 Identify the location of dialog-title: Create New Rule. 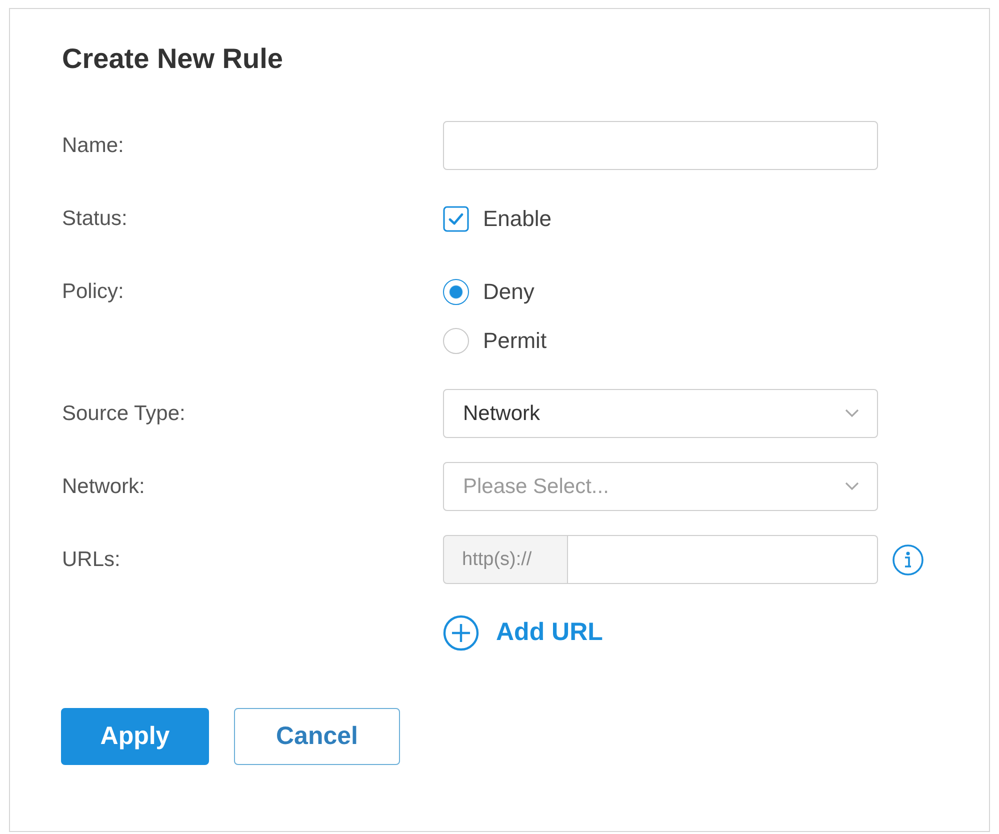
(172, 59).